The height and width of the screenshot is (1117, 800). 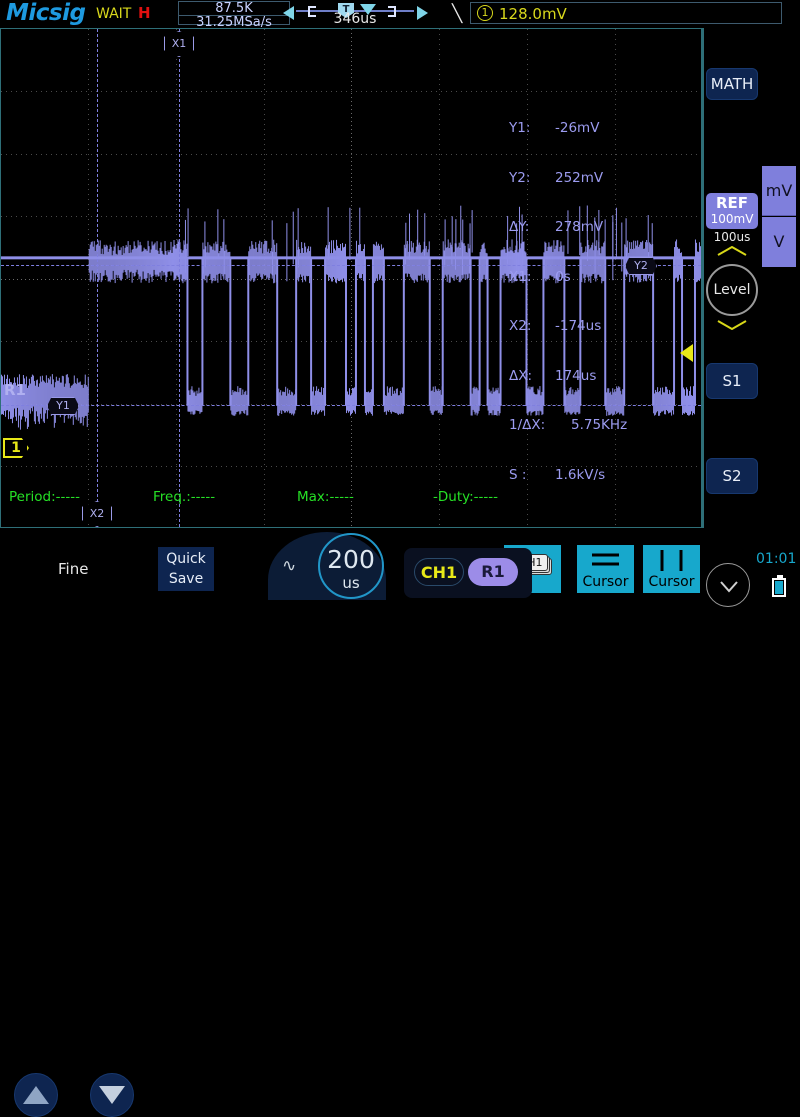 I want to click on readout-value: -174us, so click(x=578, y=326).